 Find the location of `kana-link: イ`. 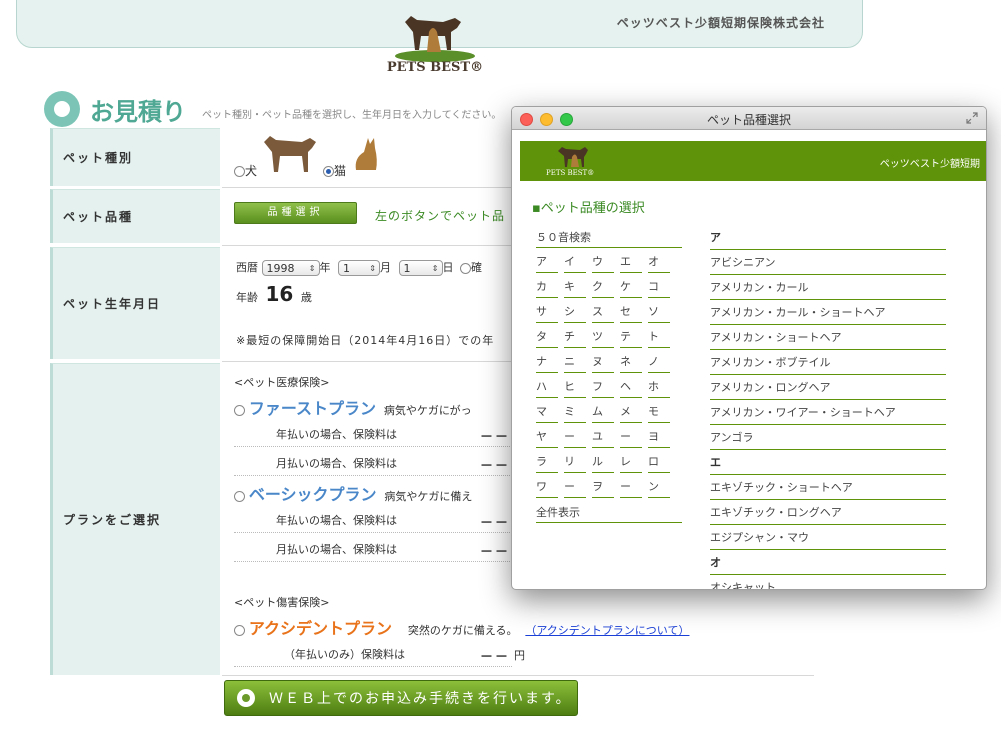

kana-link: イ is located at coordinates (575, 263).